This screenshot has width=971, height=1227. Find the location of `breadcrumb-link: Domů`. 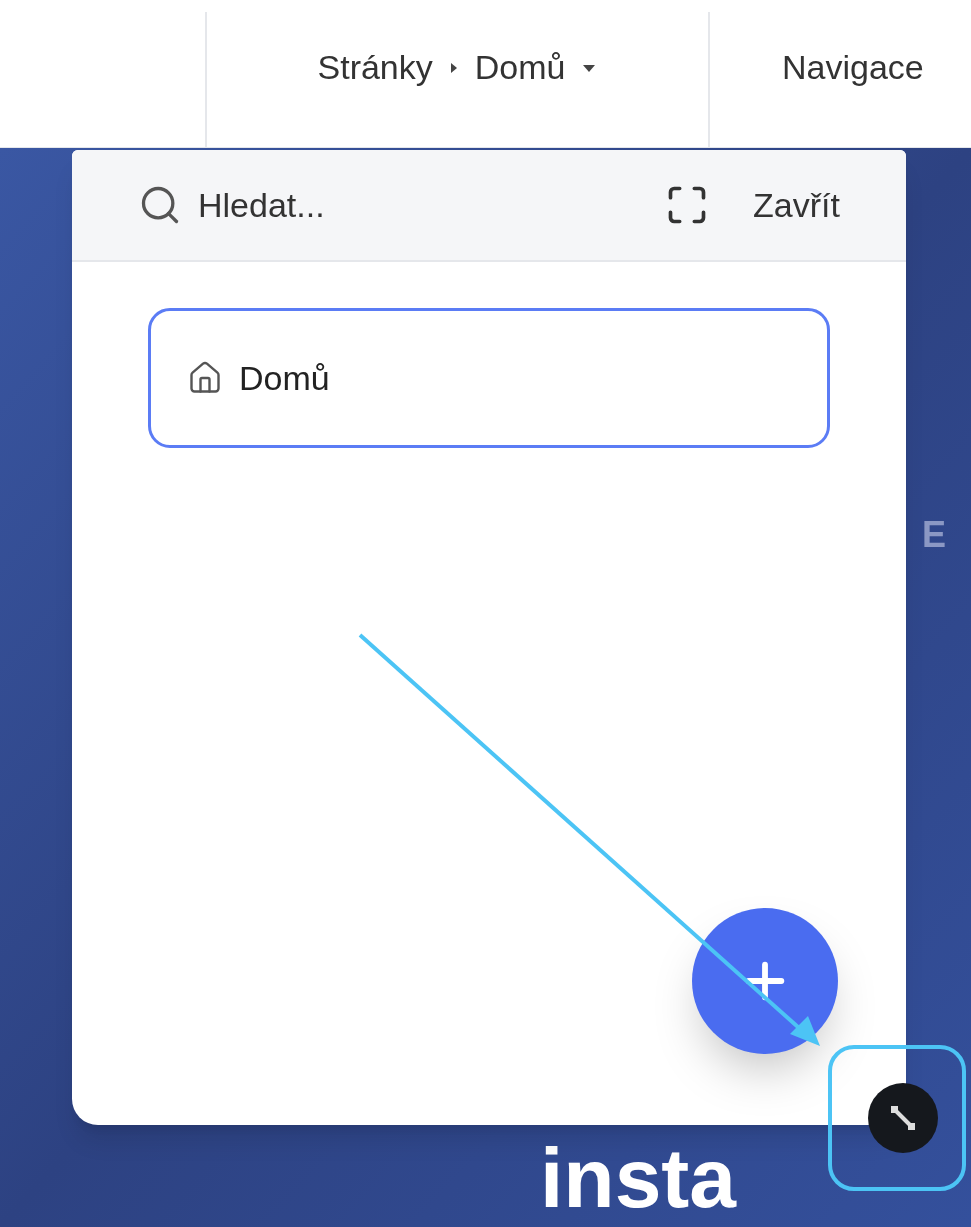

breadcrumb-link: Domů is located at coordinates (520, 67).